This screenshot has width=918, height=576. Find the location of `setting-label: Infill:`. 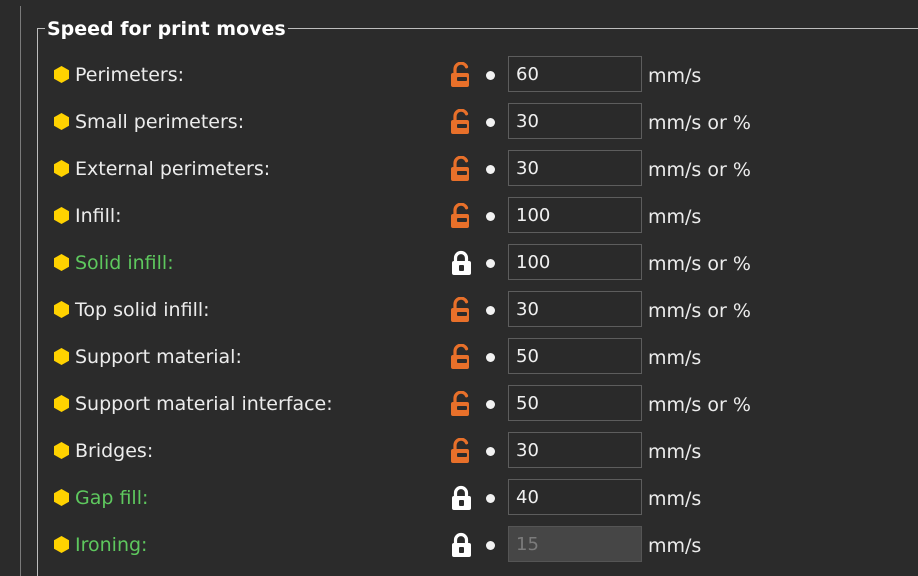

setting-label: Infill: is located at coordinates (98, 216).